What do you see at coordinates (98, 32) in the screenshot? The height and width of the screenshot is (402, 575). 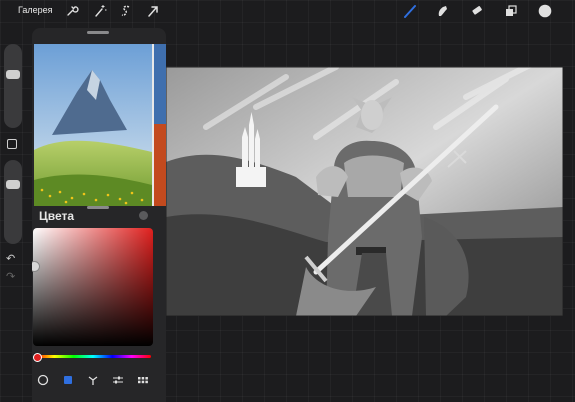 I see `panel-handle` at bounding box center [98, 32].